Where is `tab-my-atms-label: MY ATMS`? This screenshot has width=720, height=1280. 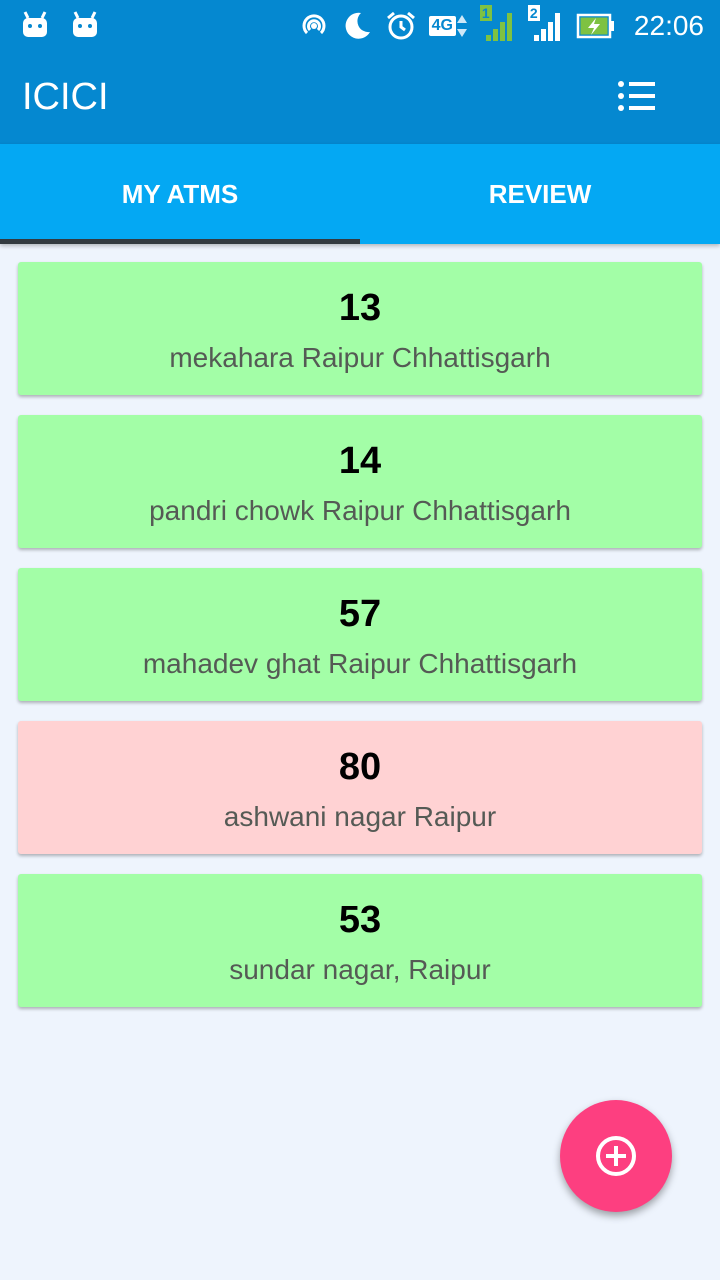
tab-my-atms-label: MY ATMS is located at coordinates (180, 193).